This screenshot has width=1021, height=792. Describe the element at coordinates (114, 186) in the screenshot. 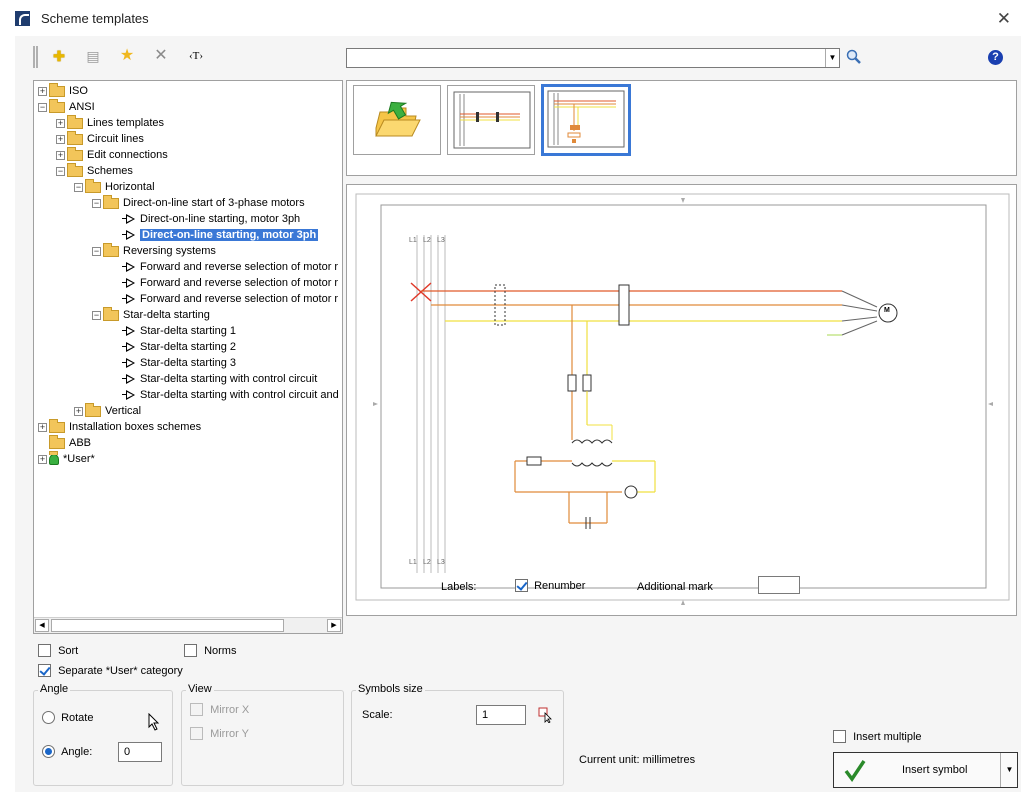

I see `tree-item: − Horizontal` at that location.